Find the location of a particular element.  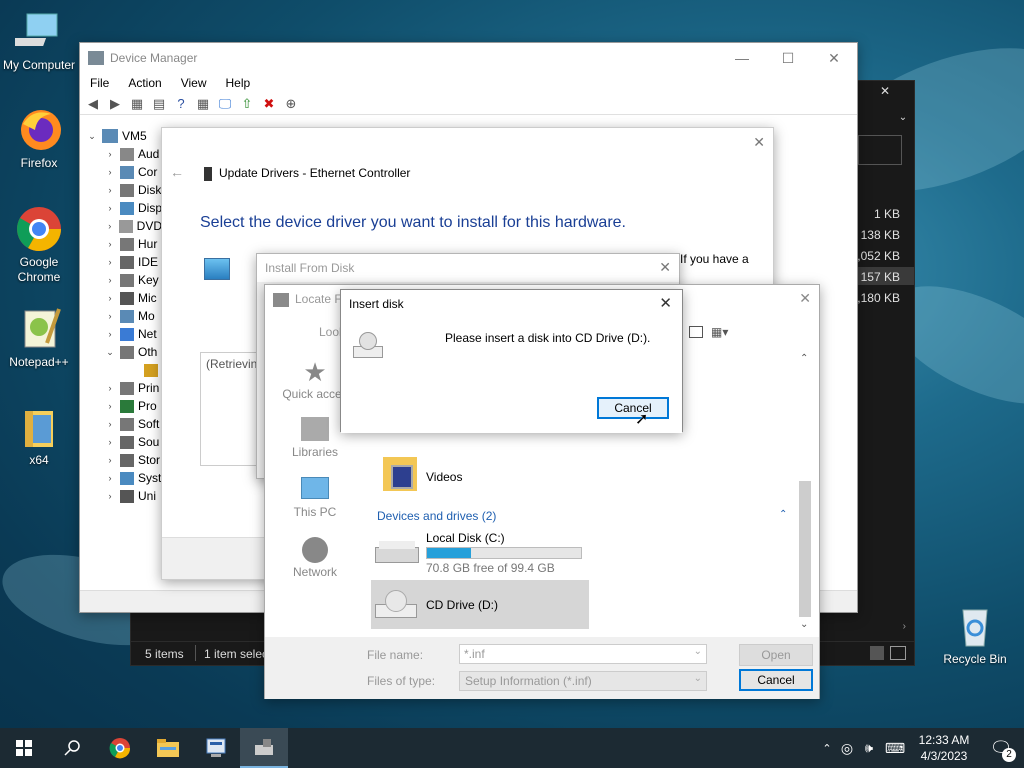

file-name-input: *.inf ⌄ is located at coordinates (583, 654).